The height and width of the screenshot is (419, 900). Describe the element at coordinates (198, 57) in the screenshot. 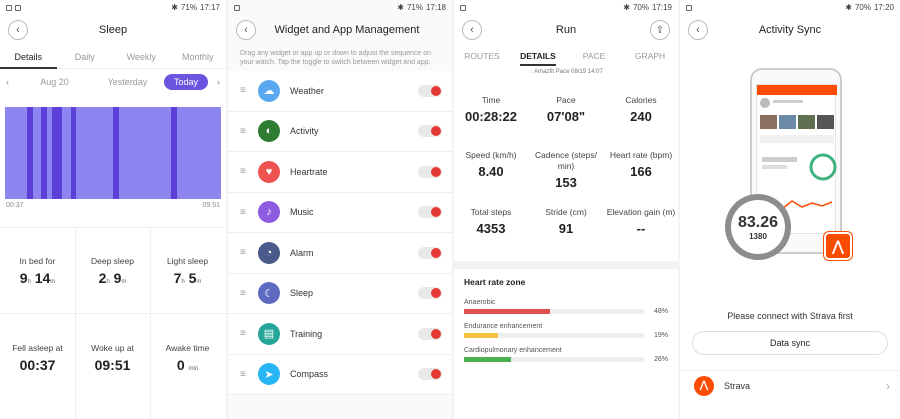

I see `tab-monthly: Monthly` at that location.